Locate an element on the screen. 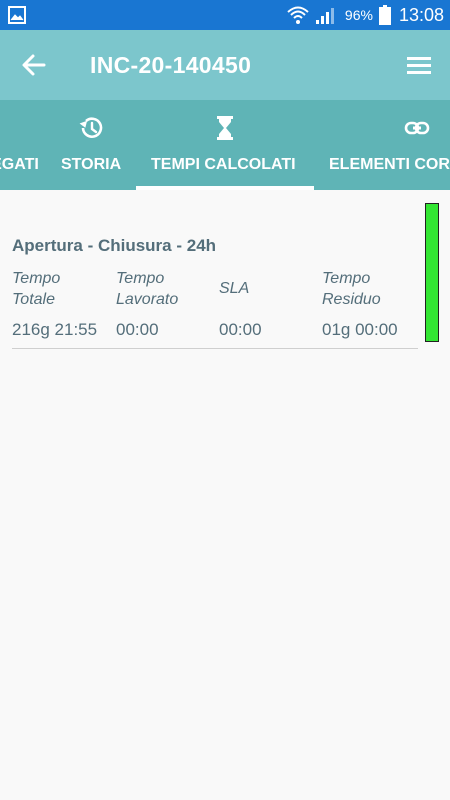 This screenshot has width=450, height=800. tab-storia: STORIA is located at coordinates (91, 145).